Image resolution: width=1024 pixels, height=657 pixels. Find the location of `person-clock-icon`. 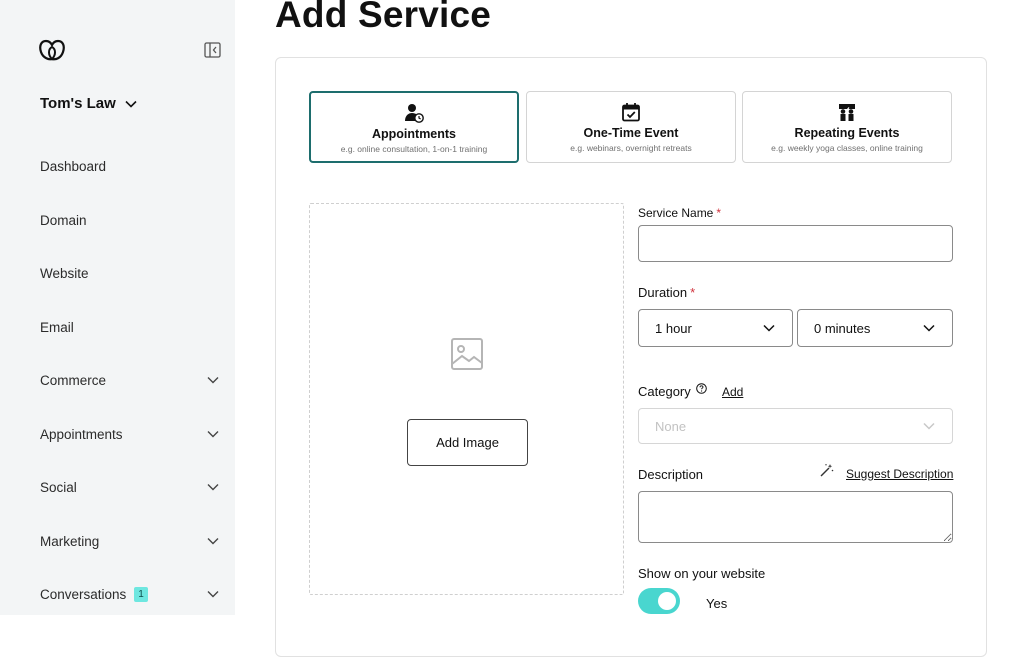

person-clock-icon is located at coordinates (414, 113).